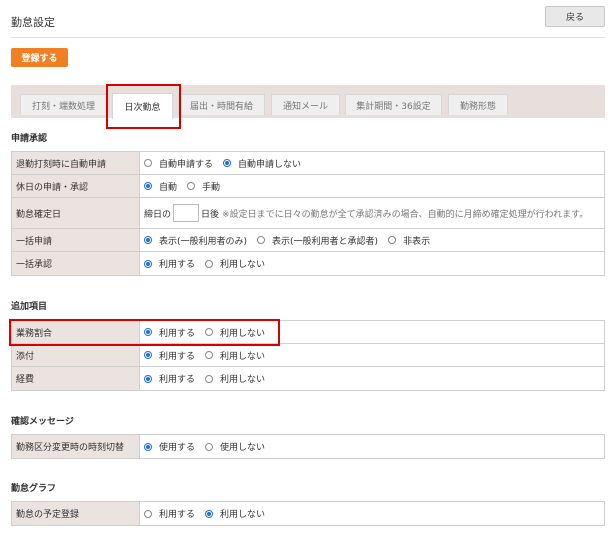 The width and height of the screenshot is (614, 540). Describe the element at coordinates (393, 104) in the screenshot. I see `tab-period-36: 集計期間・36設定` at that location.